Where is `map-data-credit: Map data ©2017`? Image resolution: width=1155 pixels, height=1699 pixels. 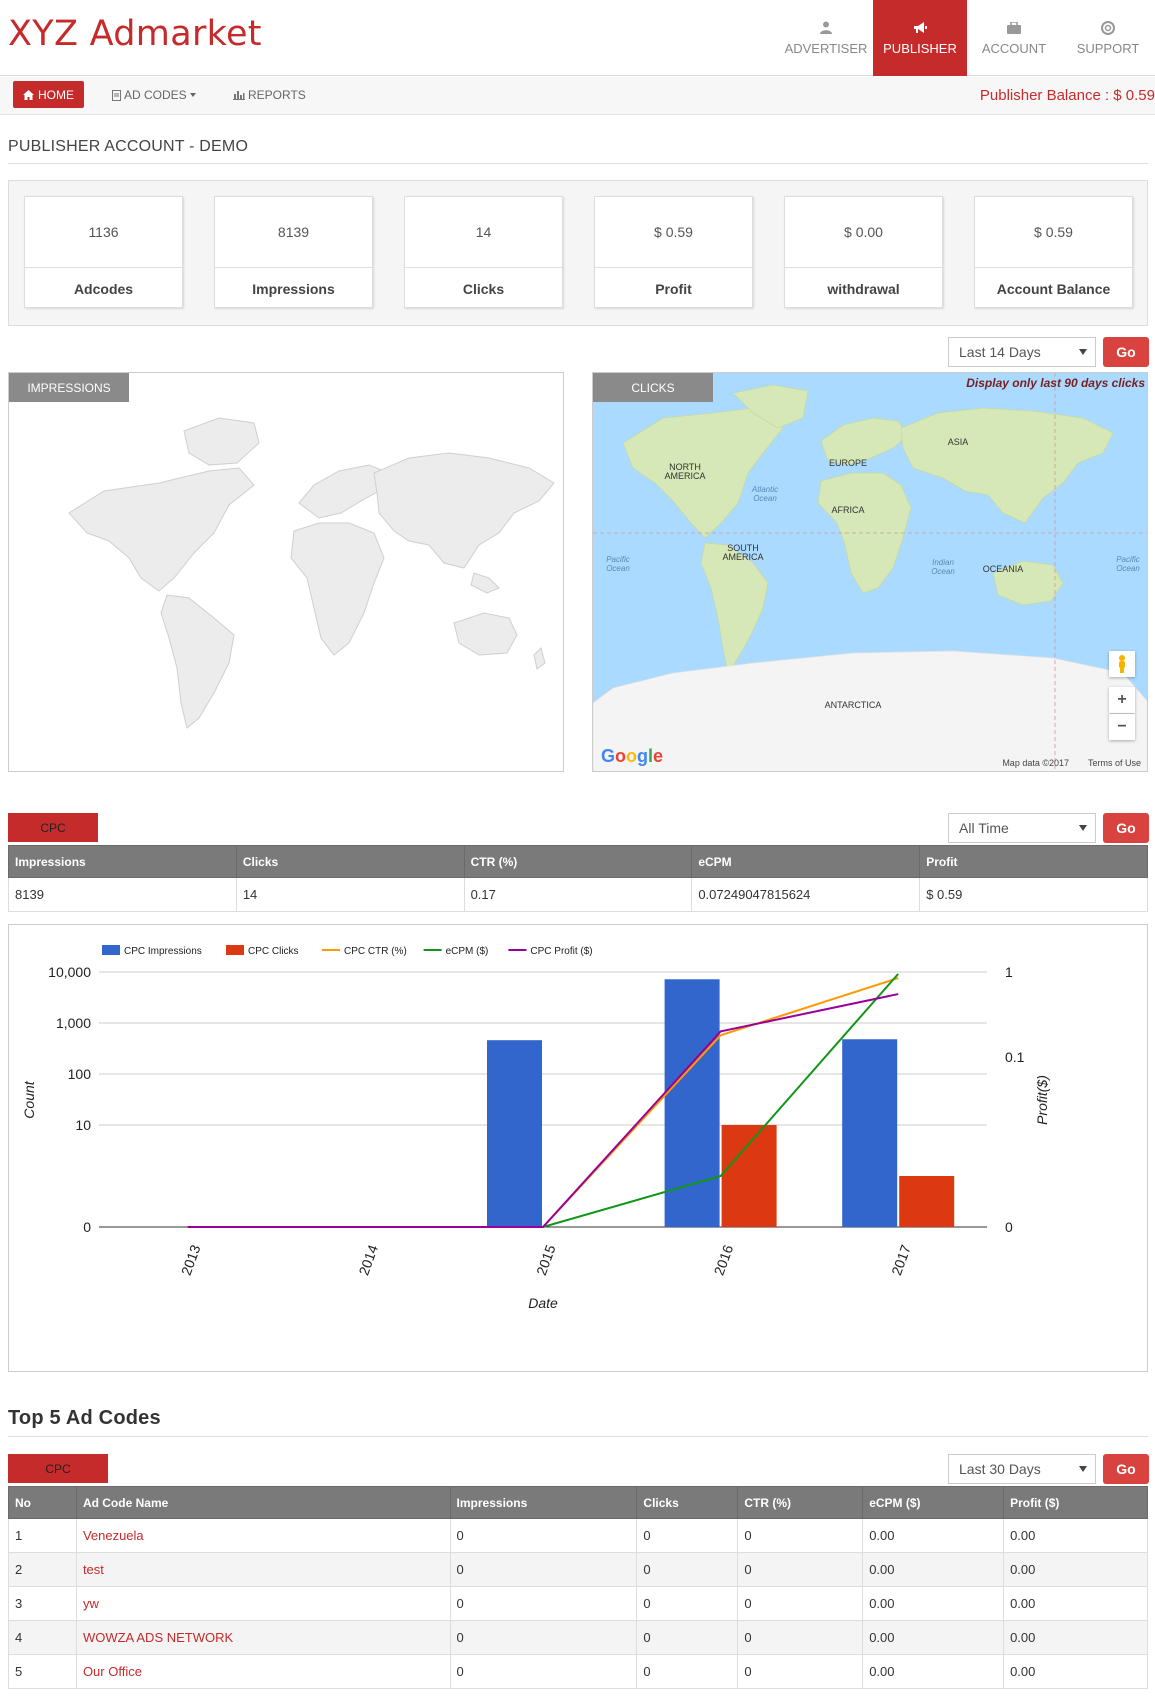 map-data-credit: Map data ©2017 is located at coordinates (1035, 763).